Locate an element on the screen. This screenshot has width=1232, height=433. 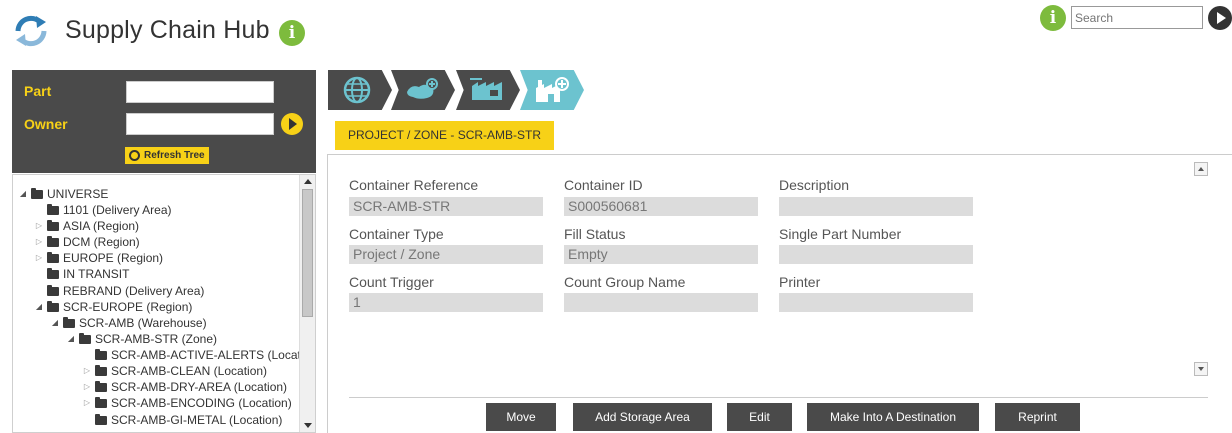
container-id-label: Container ID is located at coordinates (603, 185).